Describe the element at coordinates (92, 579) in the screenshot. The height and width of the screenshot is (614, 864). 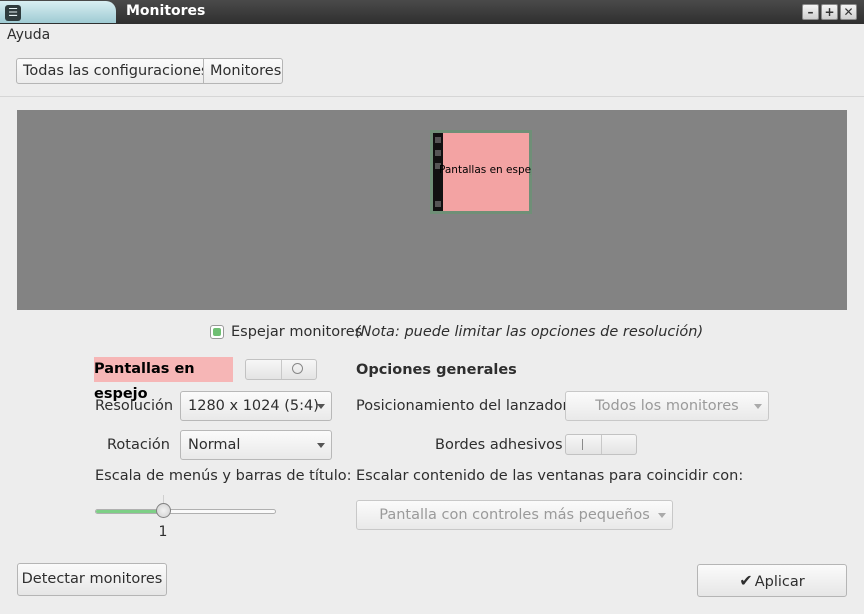
I see `detect-monitors-button: Detectar monitores` at that location.